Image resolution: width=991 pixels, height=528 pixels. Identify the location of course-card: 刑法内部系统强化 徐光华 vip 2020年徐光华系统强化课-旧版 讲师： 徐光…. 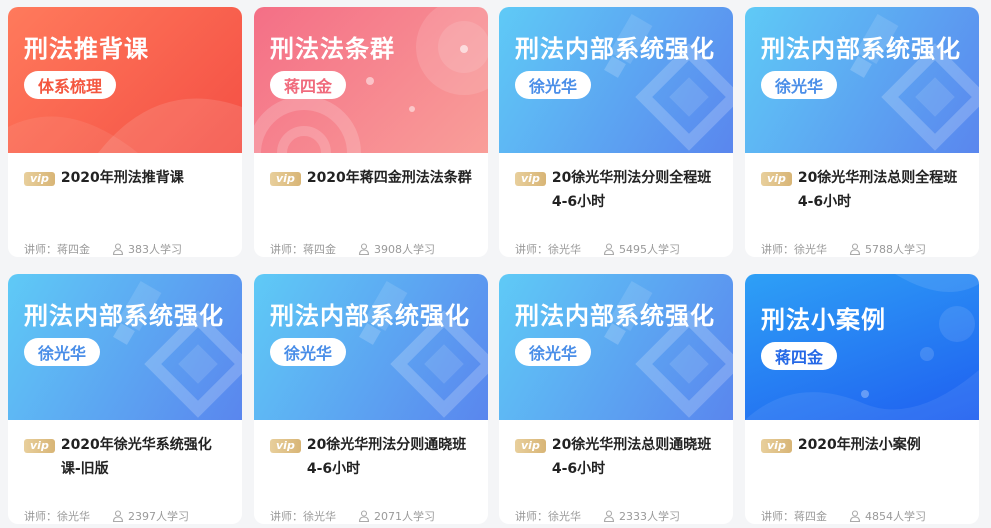
(125, 399).